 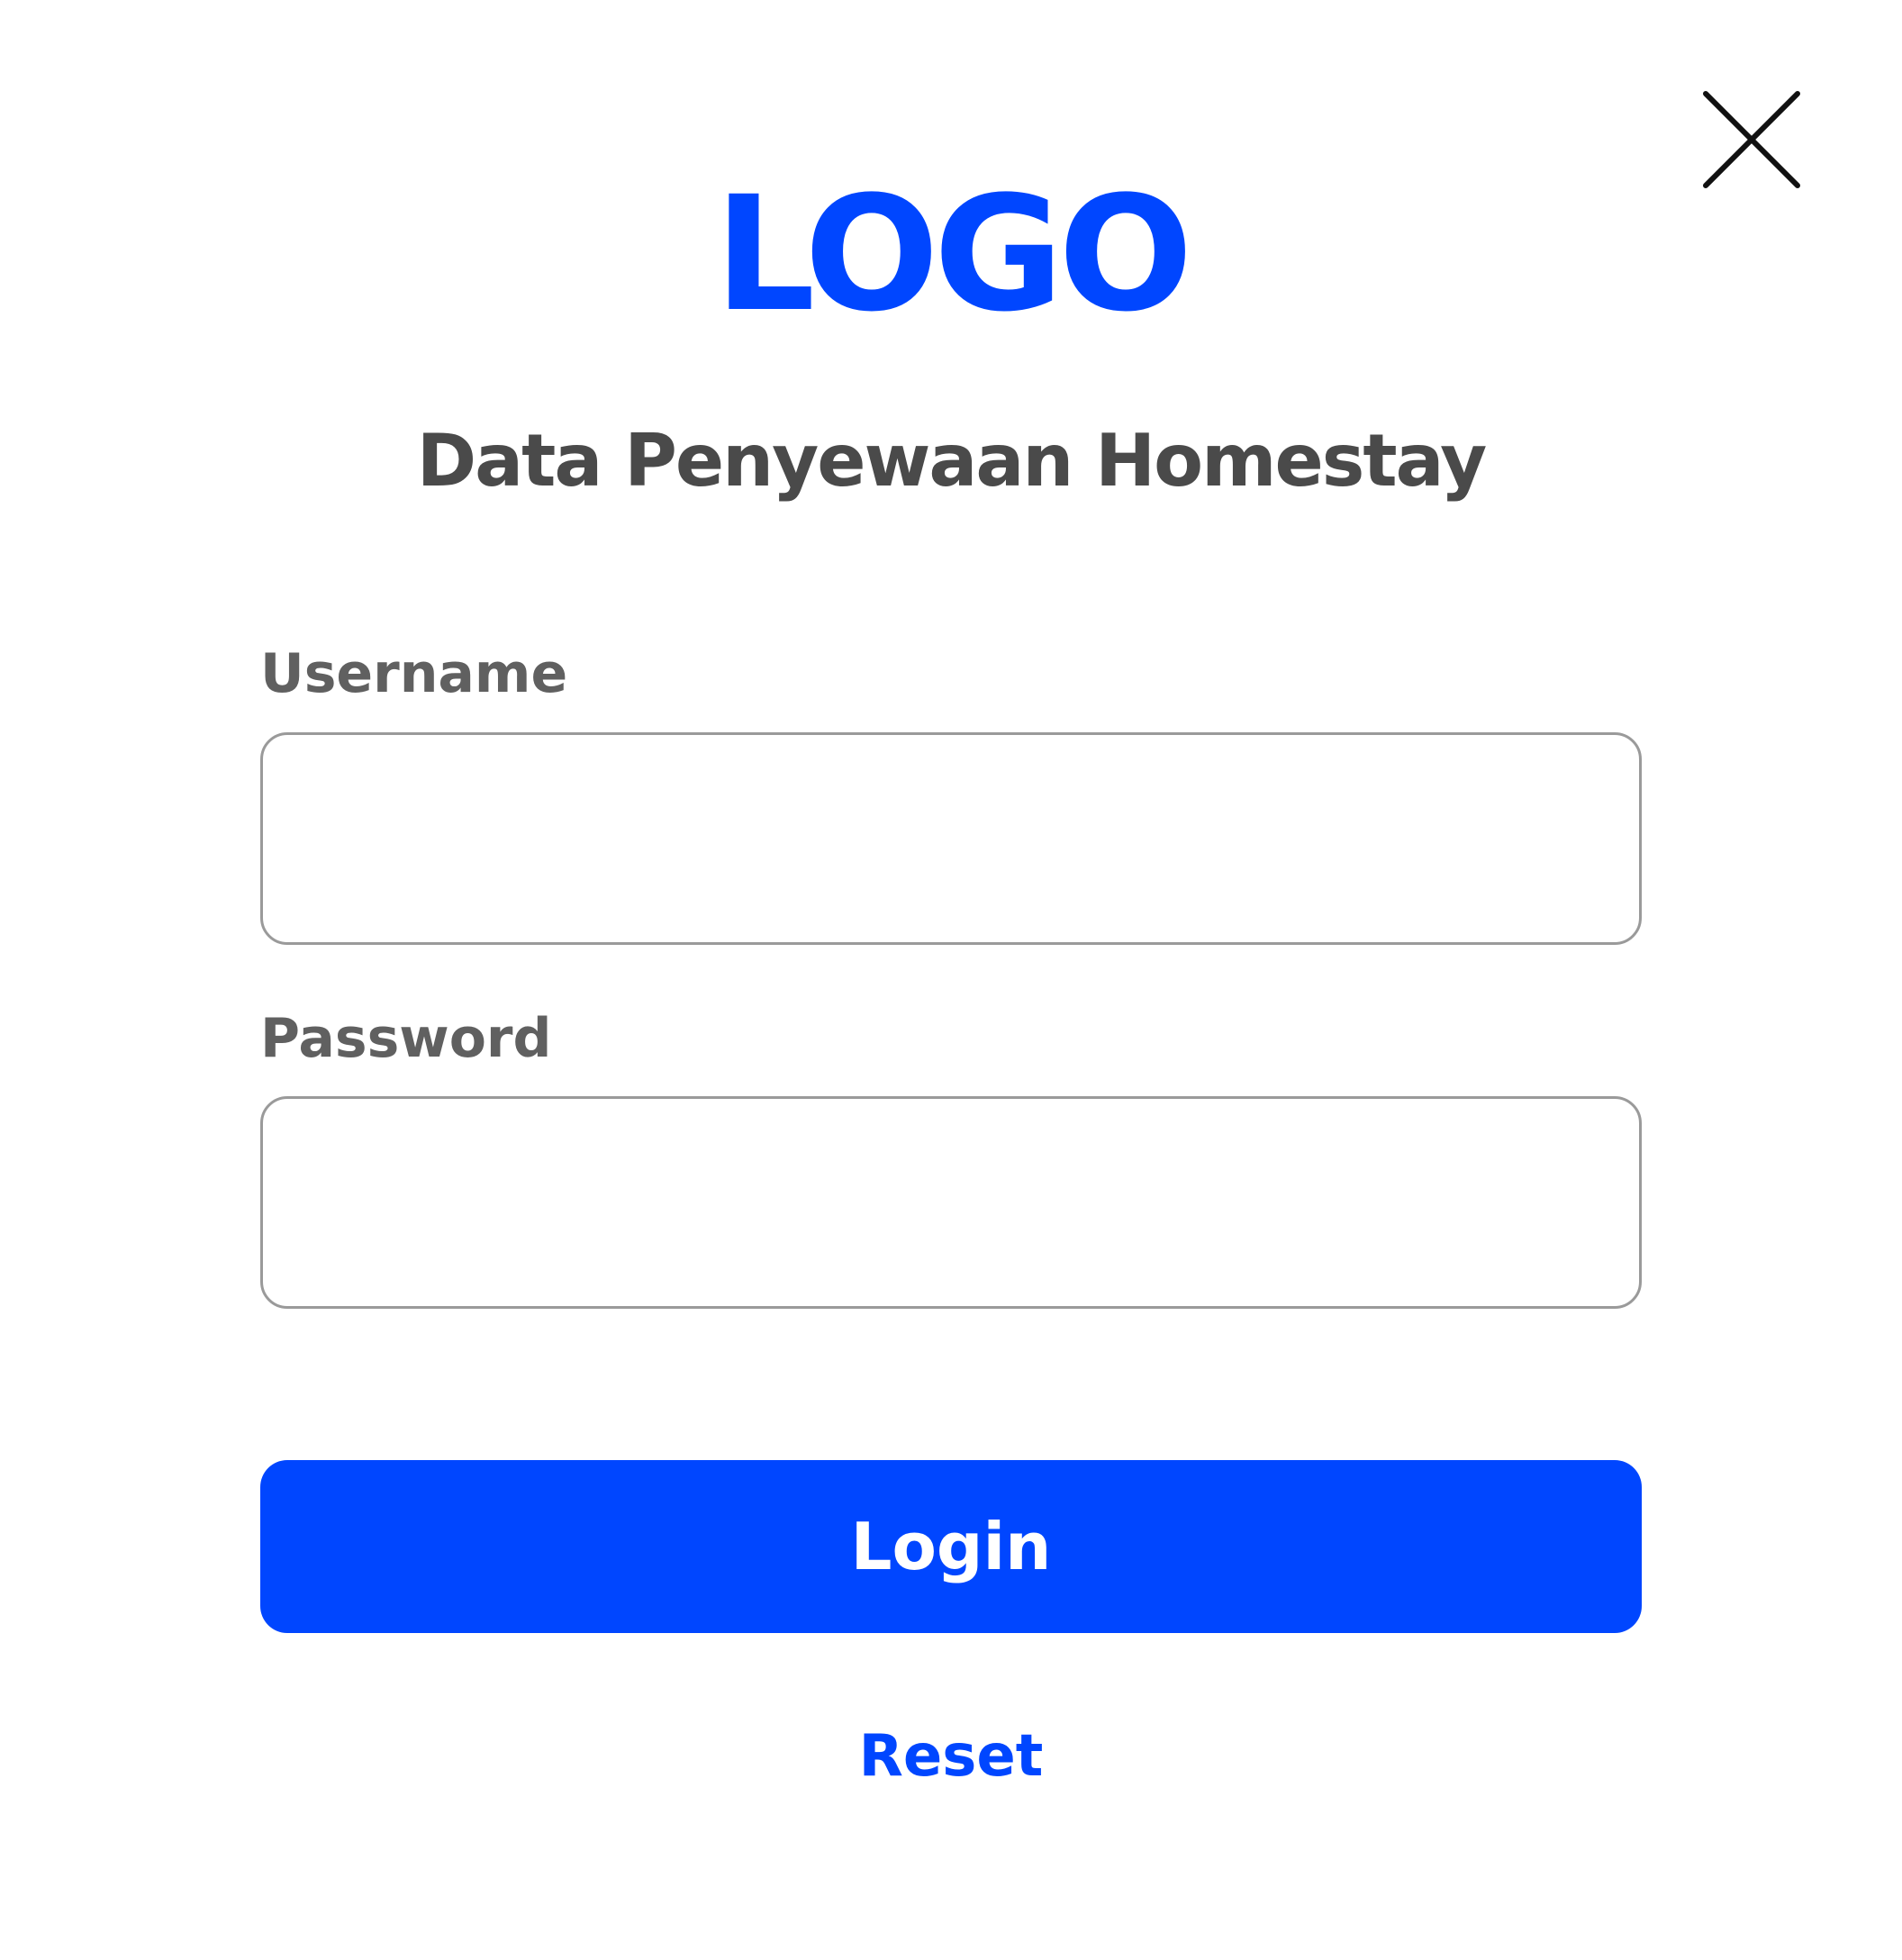 What do you see at coordinates (951, 838) in the screenshot?
I see `username-input` at bounding box center [951, 838].